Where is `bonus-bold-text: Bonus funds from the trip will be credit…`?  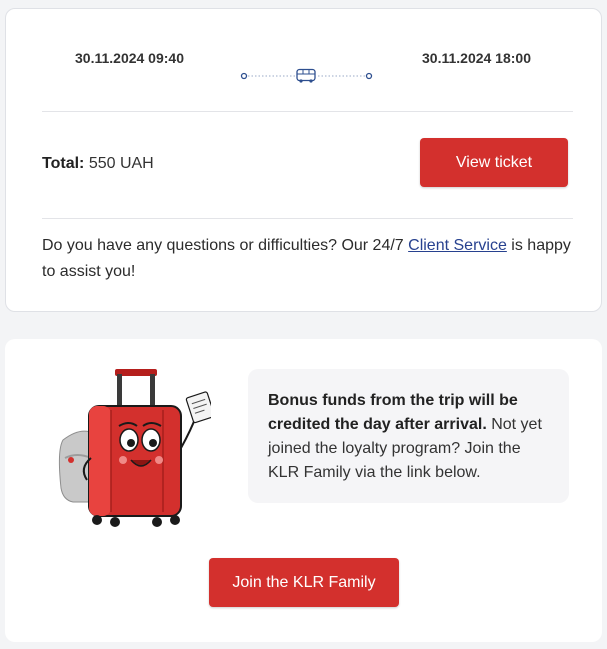
bonus-bold-text: Bonus funds from the trip will be credit… is located at coordinates (393, 412).